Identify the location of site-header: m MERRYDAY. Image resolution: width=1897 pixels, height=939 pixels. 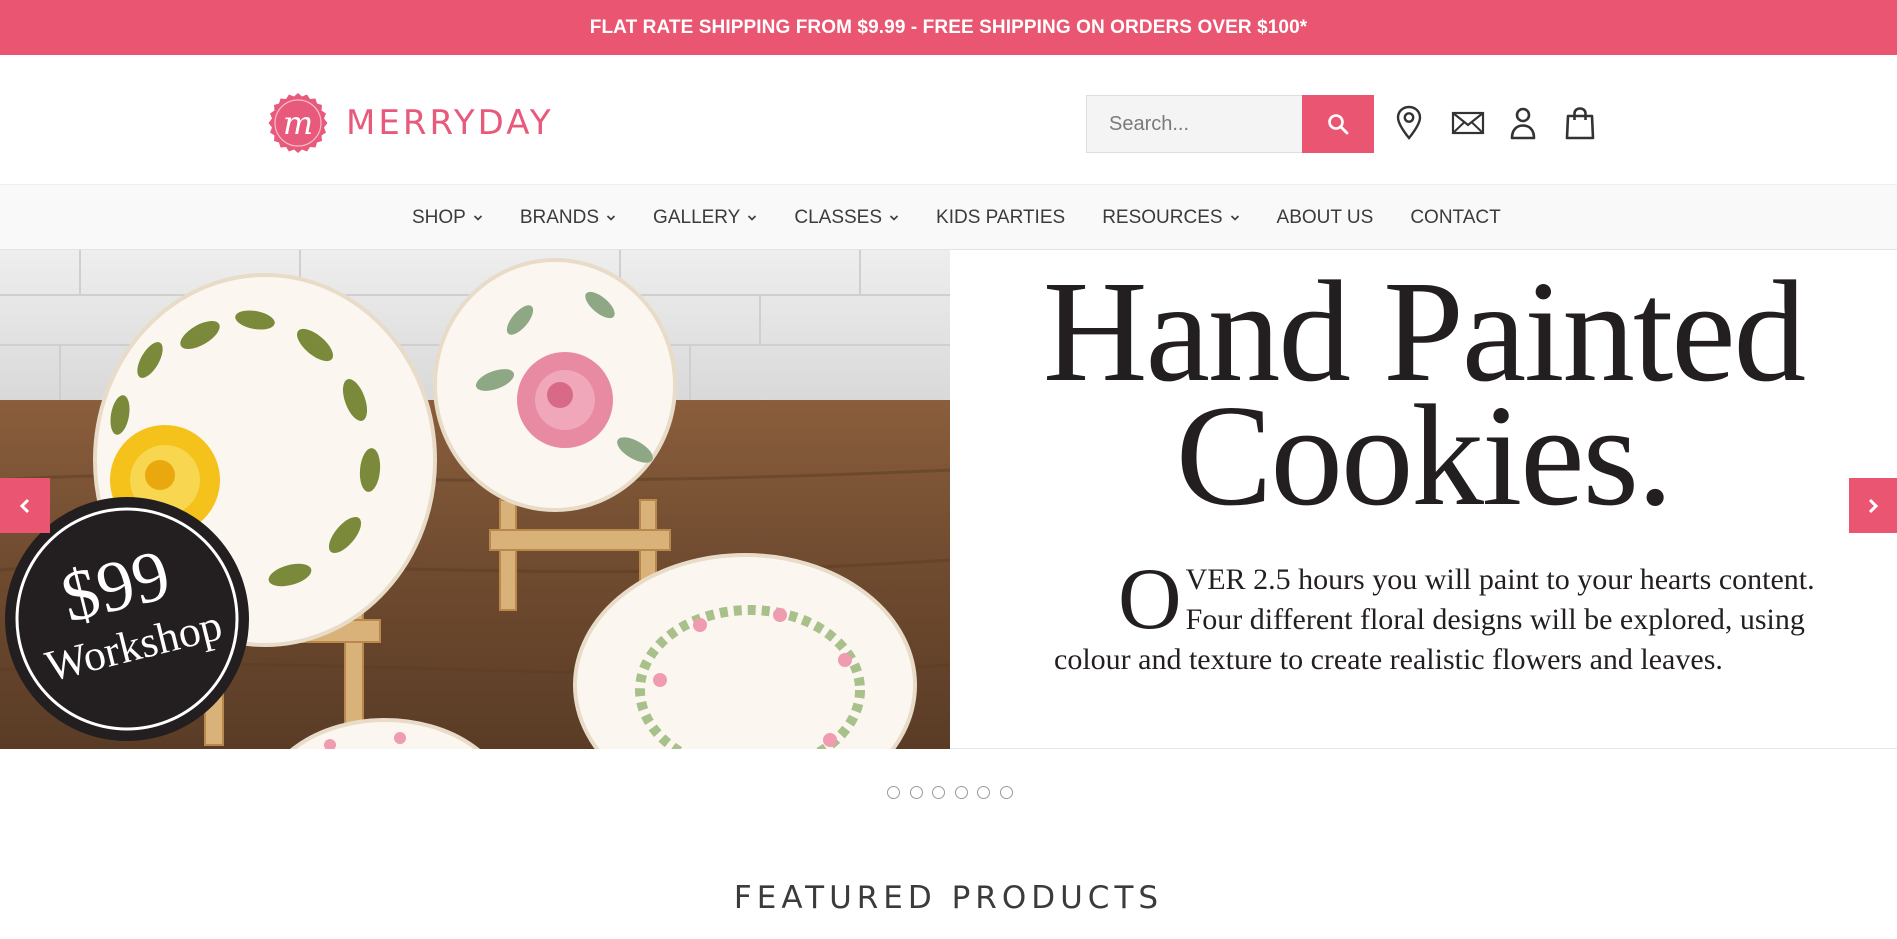
(948, 119).